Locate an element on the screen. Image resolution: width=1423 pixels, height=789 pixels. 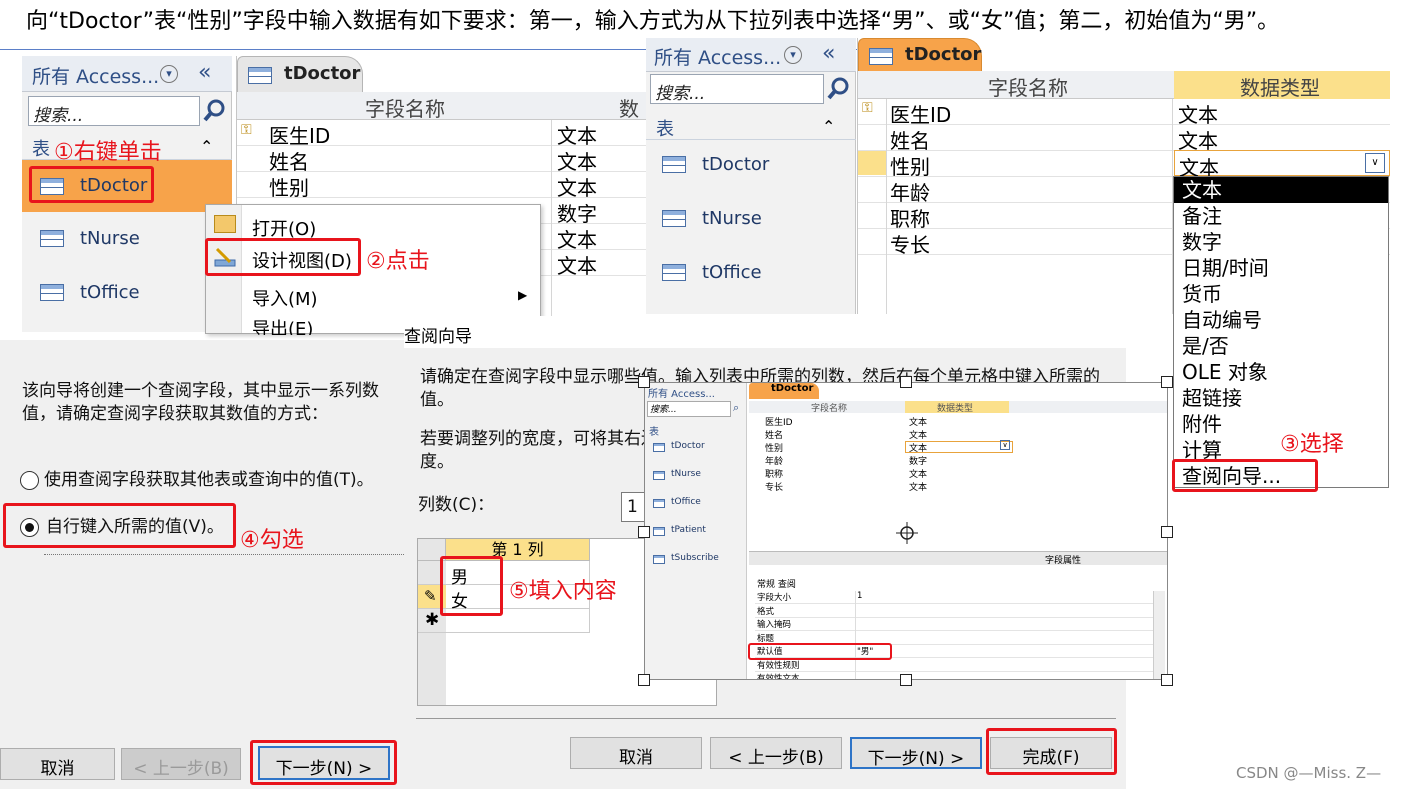
type-combobox: 文本 ∨ is located at coordinates (1282, 165).